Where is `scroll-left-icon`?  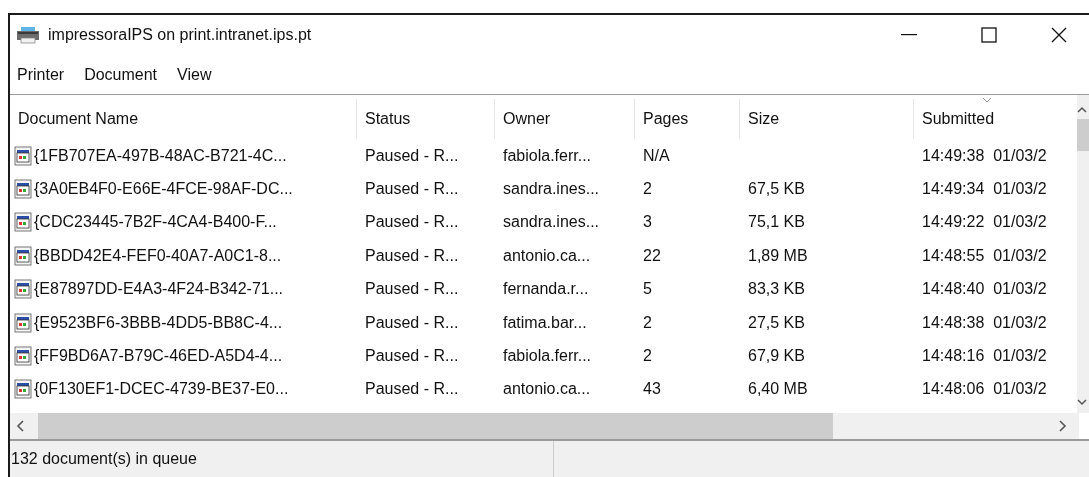 scroll-left-icon is located at coordinates (21, 426).